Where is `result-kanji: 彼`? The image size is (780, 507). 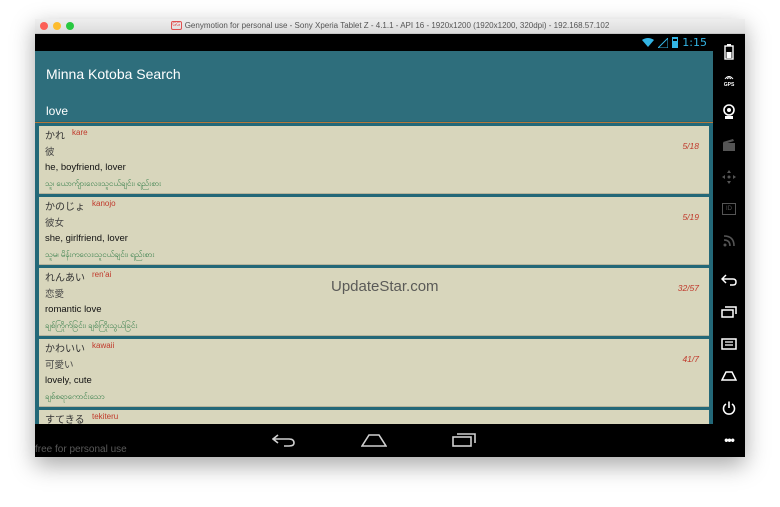
result-kanji: 彼 is located at coordinates (50, 152).